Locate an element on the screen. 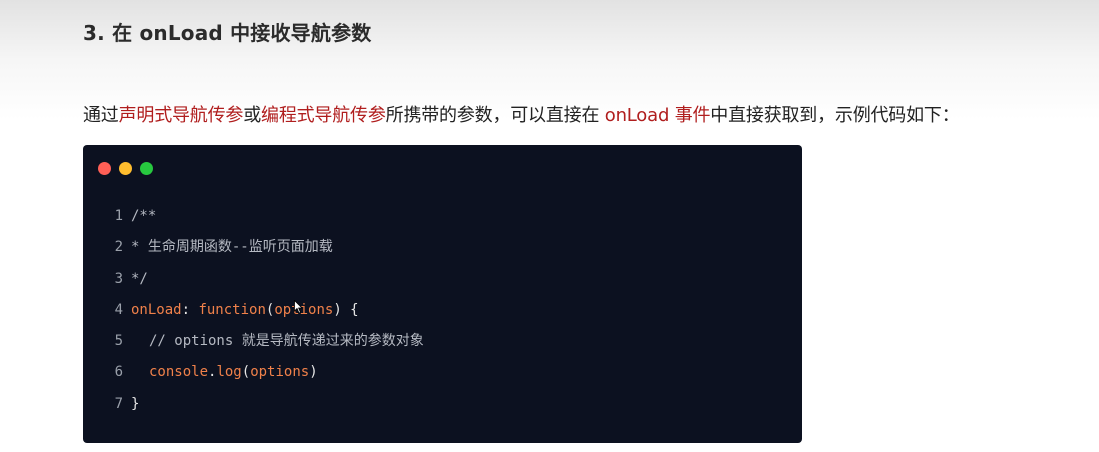 The height and width of the screenshot is (452, 1099). maximize-dot-icon is located at coordinates (146, 168).